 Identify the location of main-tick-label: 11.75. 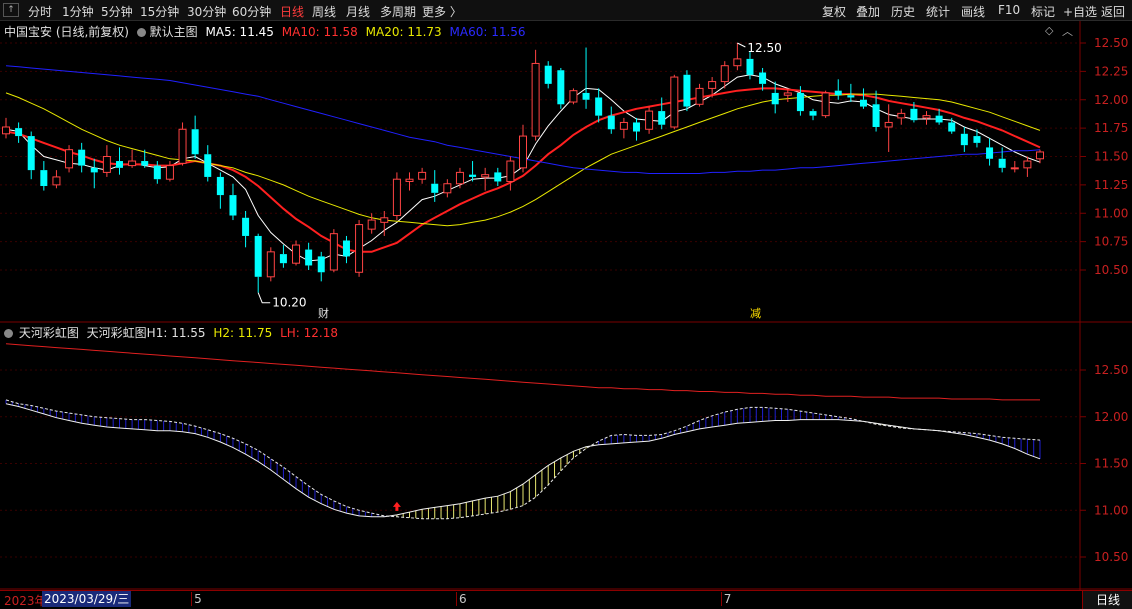
(1111, 128).